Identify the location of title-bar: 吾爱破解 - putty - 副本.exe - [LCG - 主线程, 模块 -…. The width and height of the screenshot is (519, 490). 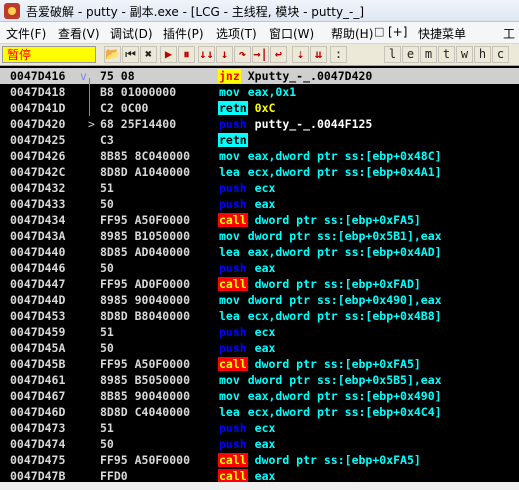
(259, 11).